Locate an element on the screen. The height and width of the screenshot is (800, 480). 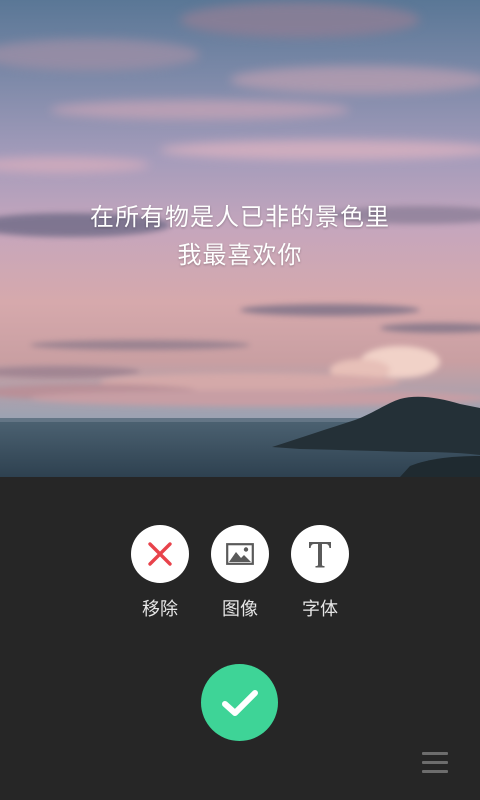
quote-caption: 在所有物是人已非的景色里 我最喜欢你 is located at coordinates (240, 236).